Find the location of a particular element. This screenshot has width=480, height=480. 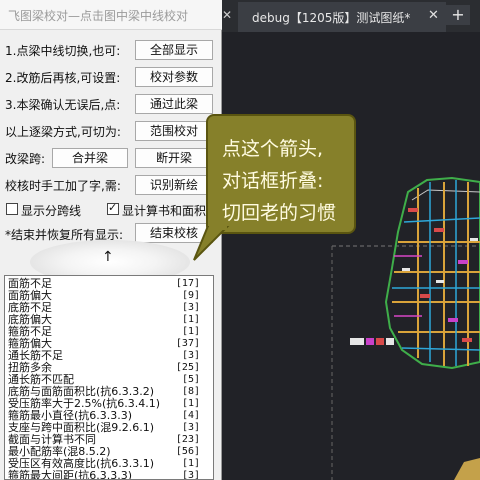

issue-count: [4] is located at coordinates (190, 415).